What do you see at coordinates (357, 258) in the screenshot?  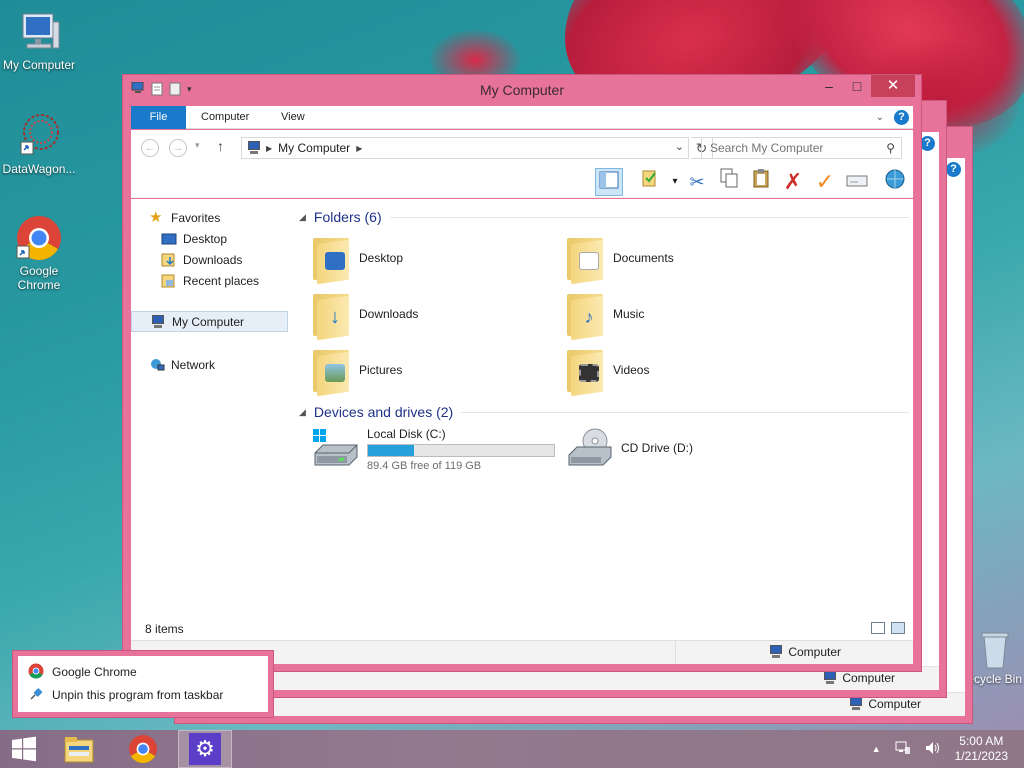 I see `folder-desktop: Desktop` at bounding box center [357, 258].